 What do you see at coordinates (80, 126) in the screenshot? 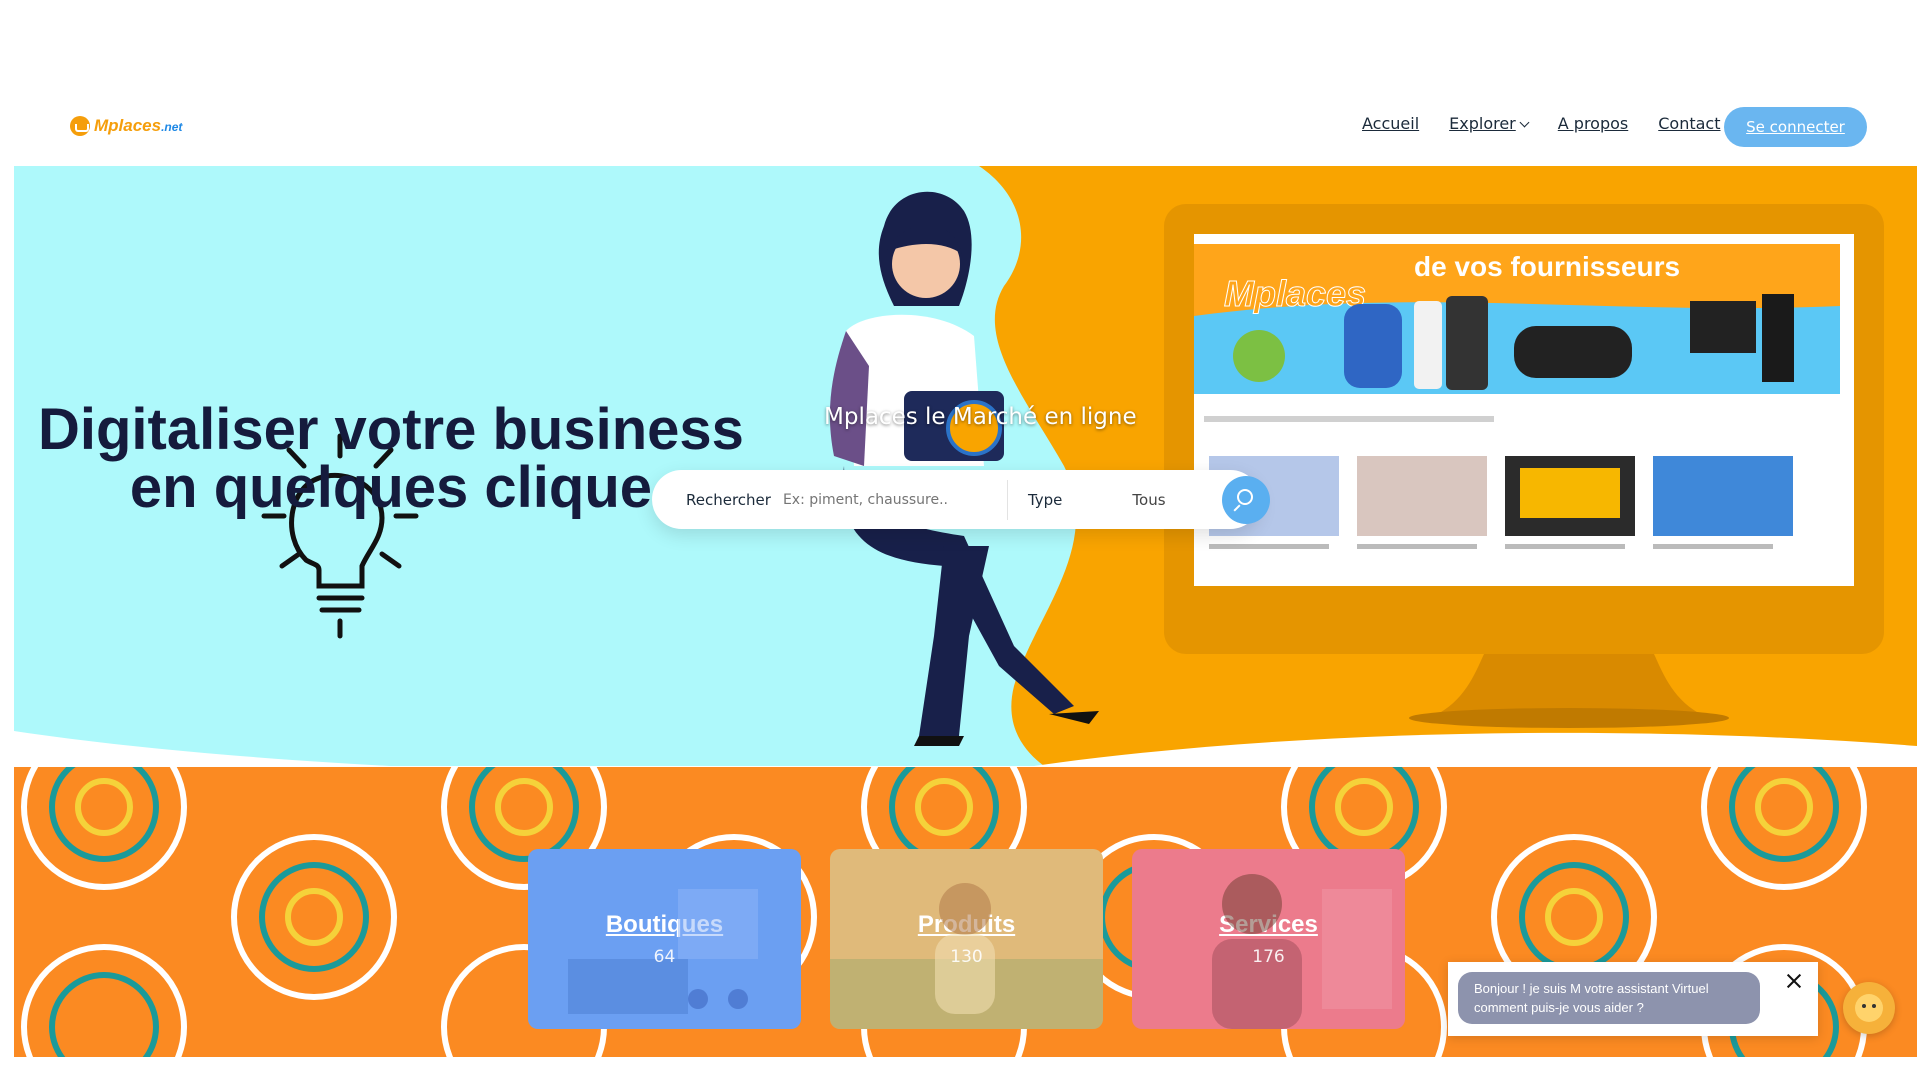
I see `cart-logo-icon` at bounding box center [80, 126].